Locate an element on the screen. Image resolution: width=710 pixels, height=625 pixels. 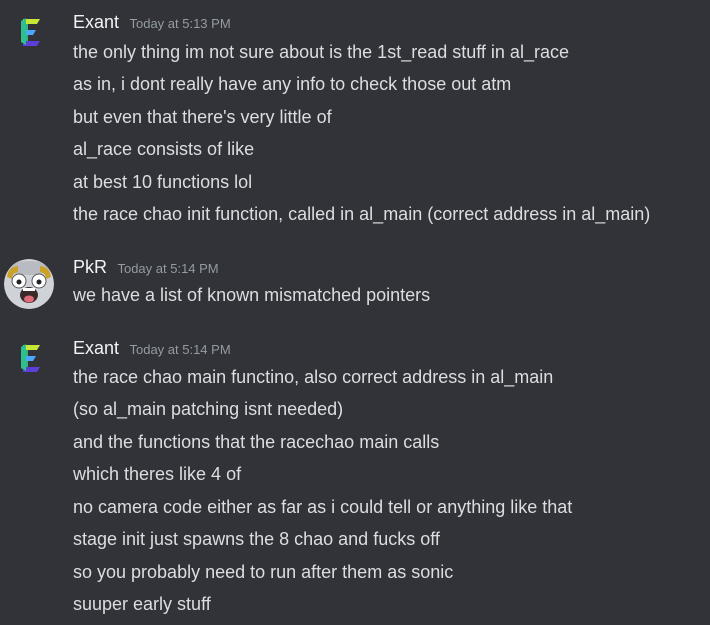
message-header: Exant Today at 5:13 PM is located at coordinates (152, 24).